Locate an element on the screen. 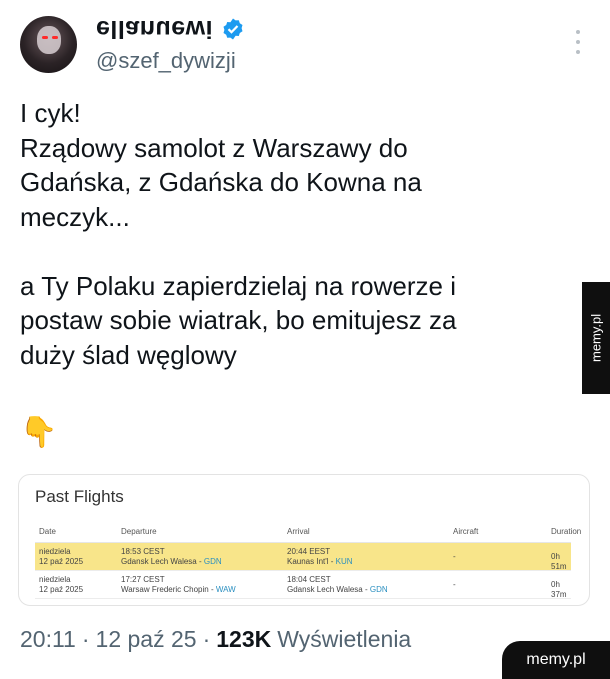 The width and height of the screenshot is (610, 679). col-header-date: Date is located at coordinates (47, 531).